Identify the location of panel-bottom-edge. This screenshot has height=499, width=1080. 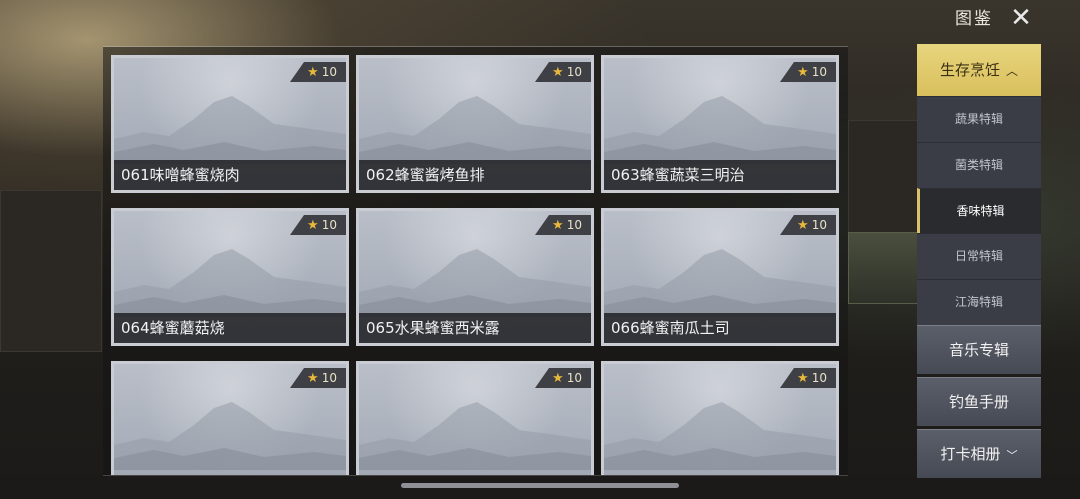
(475, 475).